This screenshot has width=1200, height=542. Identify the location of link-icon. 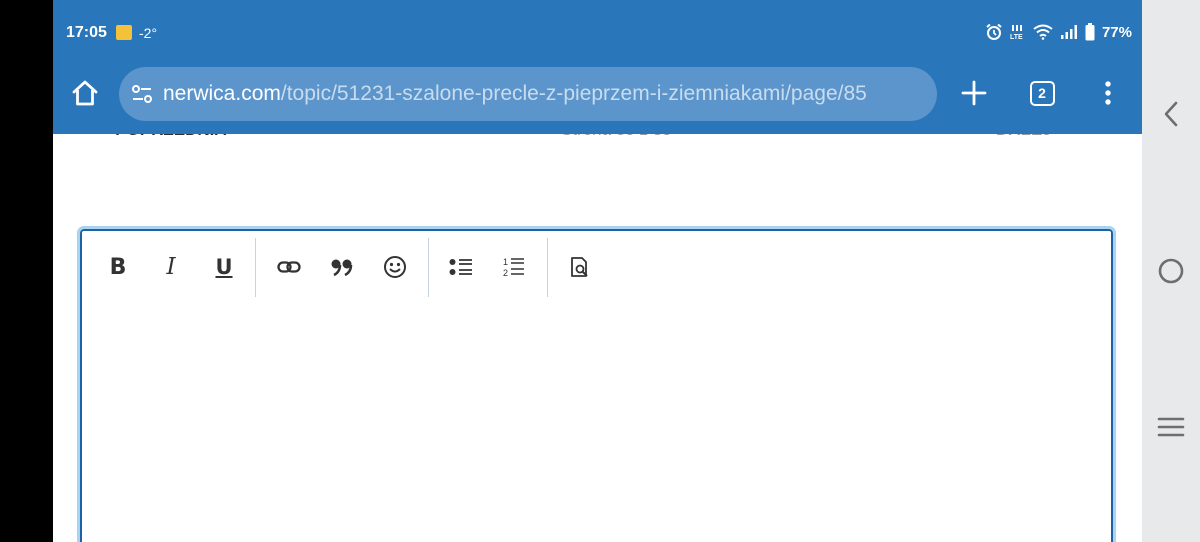
(289, 267).